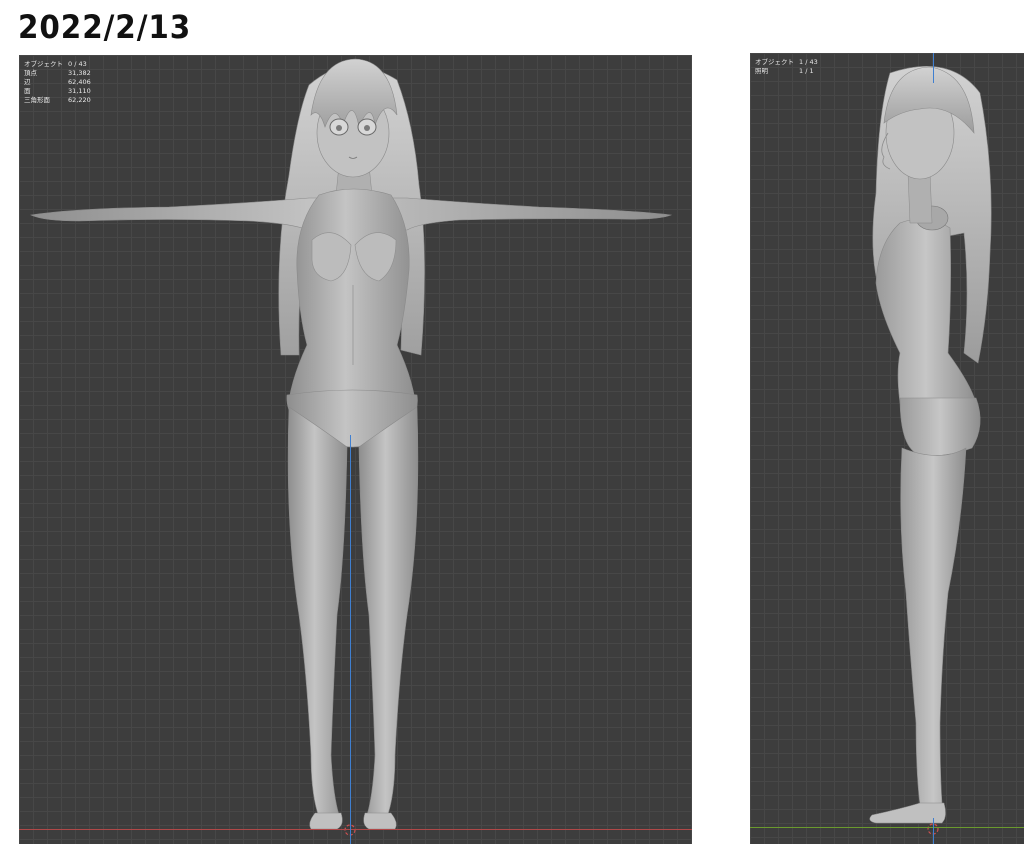 The height and width of the screenshot is (844, 1024). Describe the element at coordinates (339, 128) in the screenshot. I see `left-pupil` at that location.